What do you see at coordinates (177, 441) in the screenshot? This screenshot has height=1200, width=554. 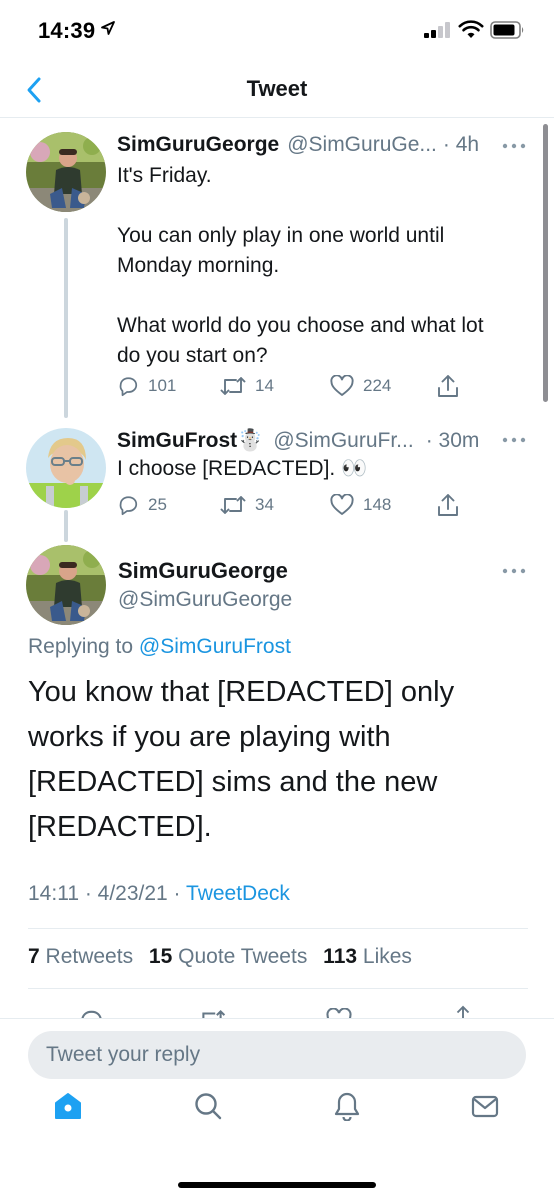 I see `display-name: SimGuFrost` at bounding box center [177, 441].